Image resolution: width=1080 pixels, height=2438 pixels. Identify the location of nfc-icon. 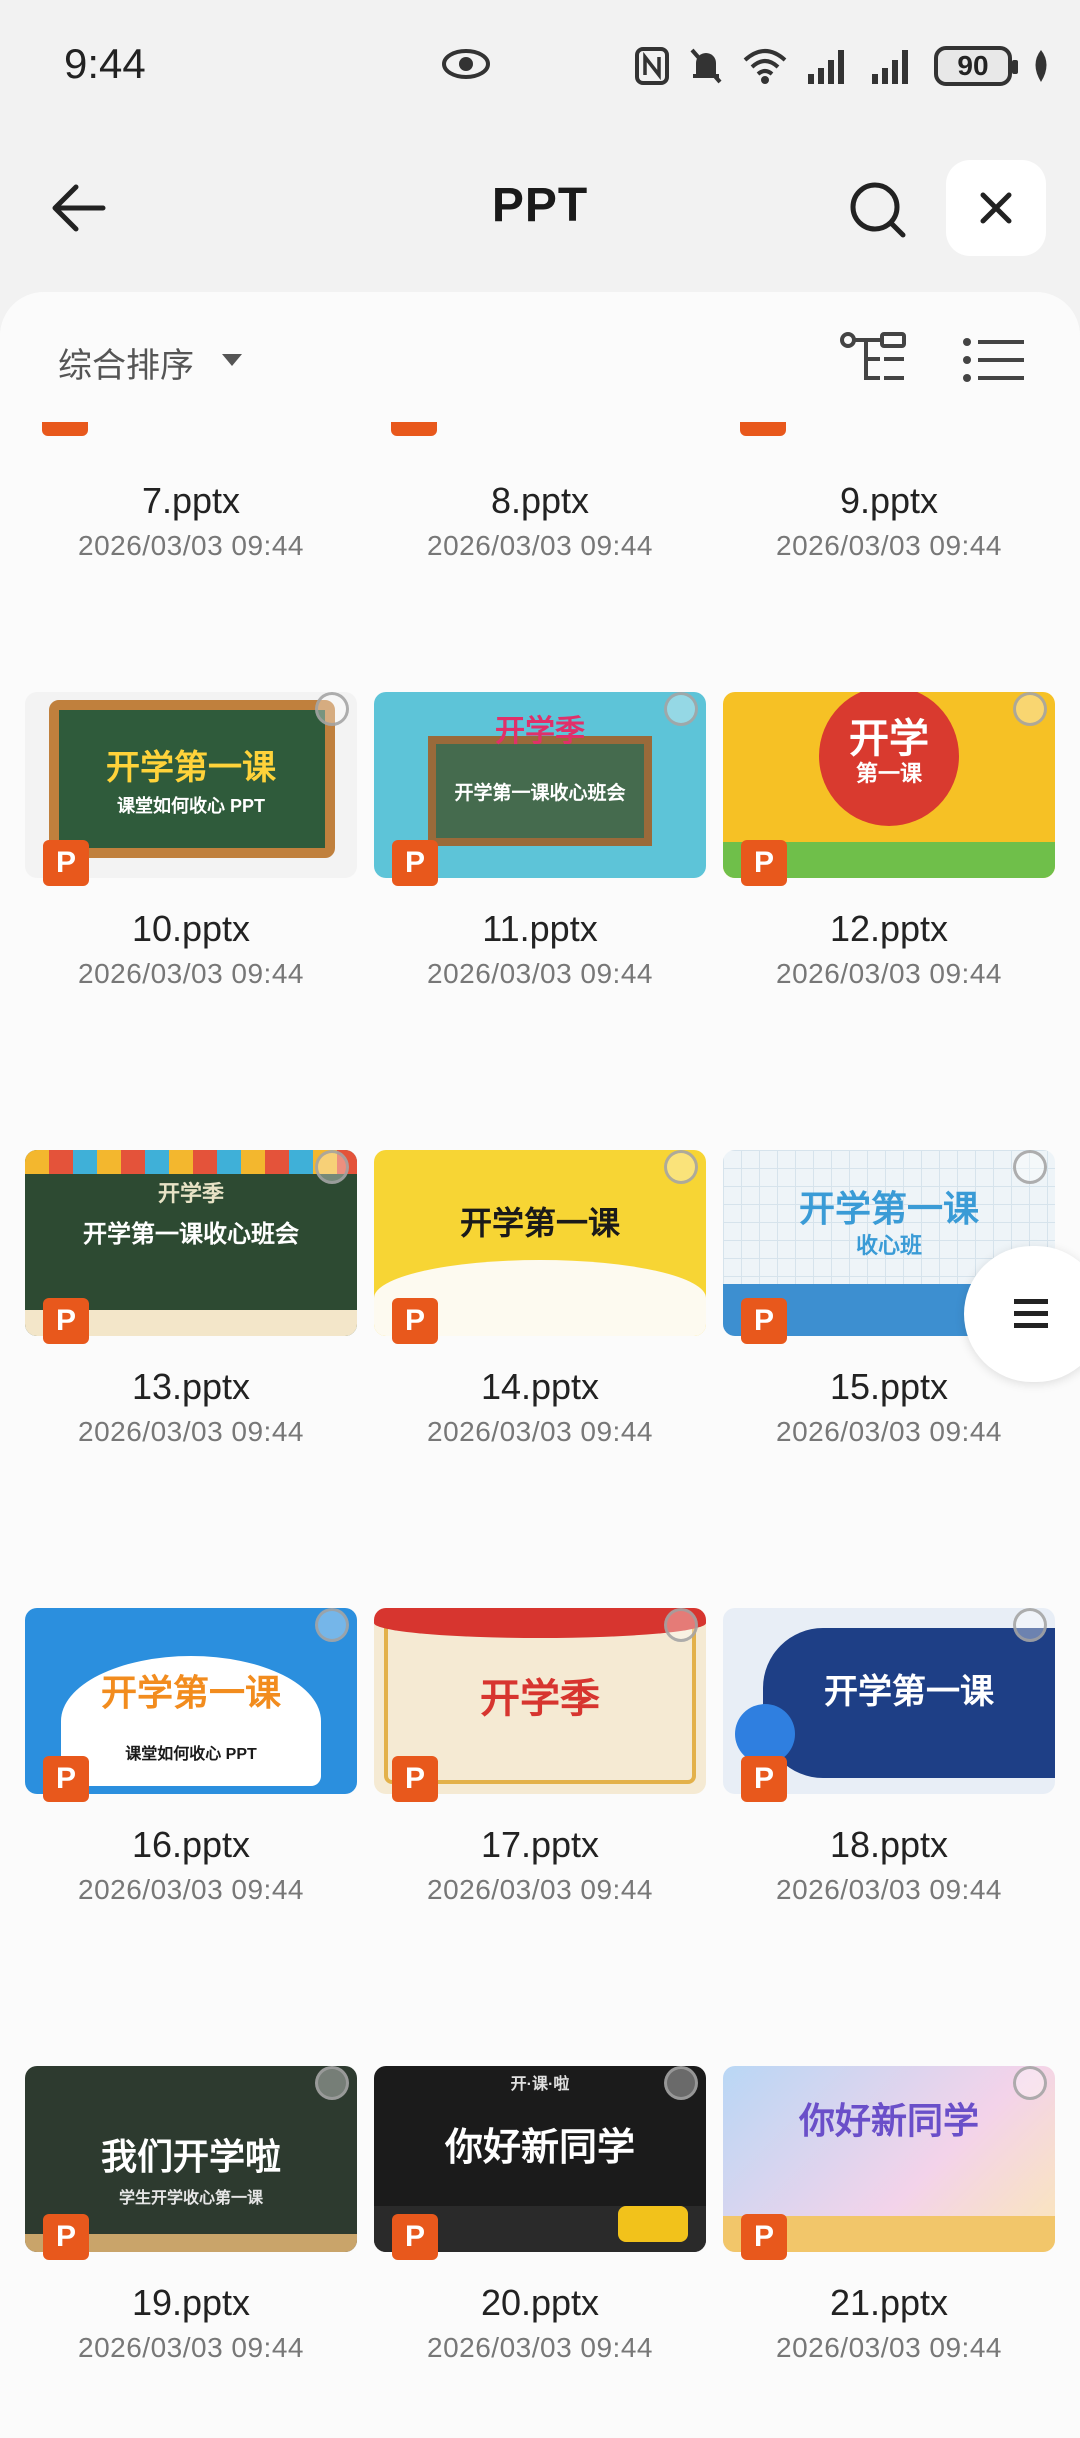
(652, 66).